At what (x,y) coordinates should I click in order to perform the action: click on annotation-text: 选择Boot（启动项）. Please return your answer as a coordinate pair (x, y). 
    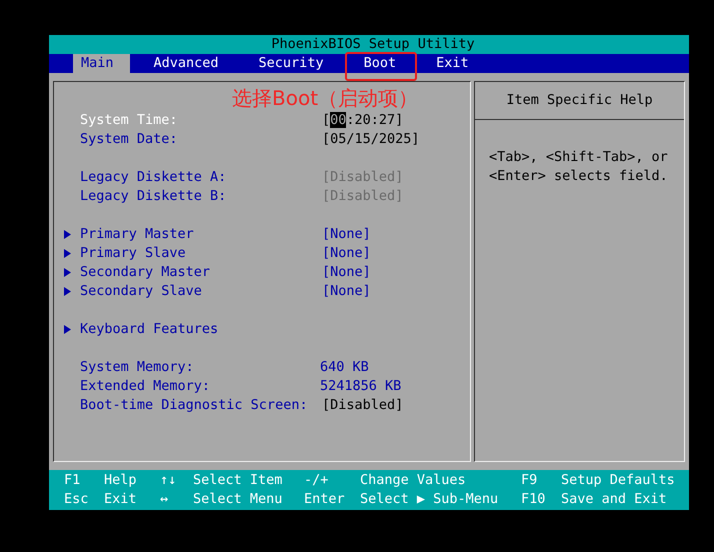
    Looking at the image, I should click on (325, 98).